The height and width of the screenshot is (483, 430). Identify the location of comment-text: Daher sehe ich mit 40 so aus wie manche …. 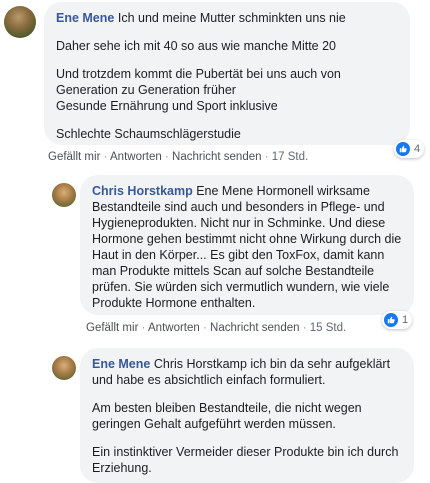
(196, 46).